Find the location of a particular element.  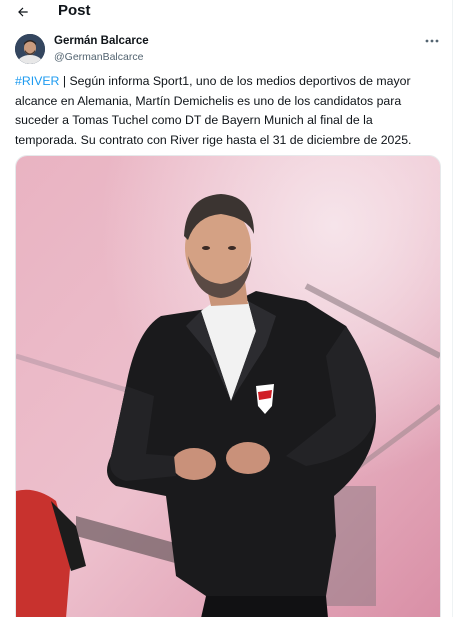

author-handle: @GermanBalcarce is located at coordinates (98, 57).